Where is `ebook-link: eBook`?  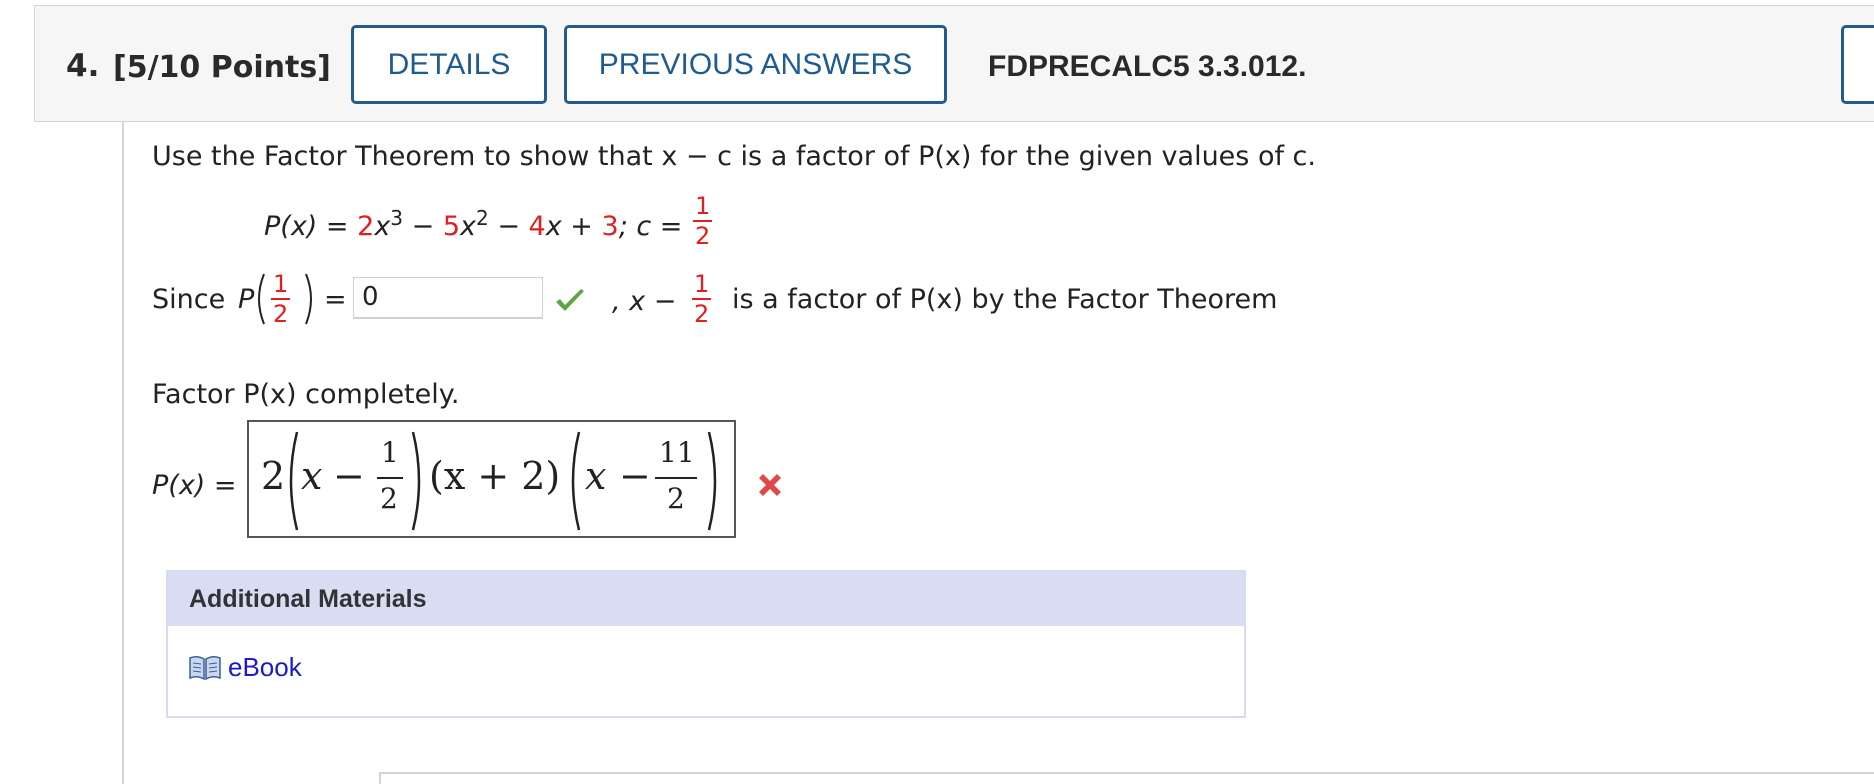 ebook-link: eBook is located at coordinates (245, 667).